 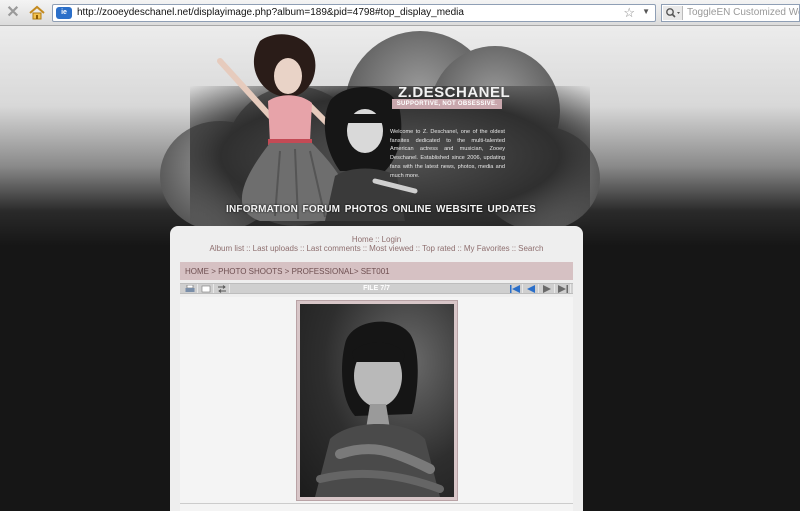 I want to click on first-icon, so click(x=515, y=288).